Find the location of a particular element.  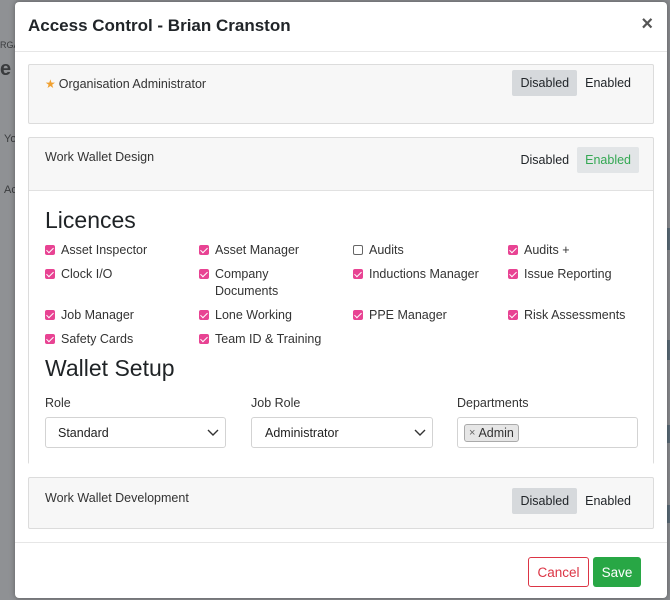

star-icon: ★ is located at coordinates (50, 84).